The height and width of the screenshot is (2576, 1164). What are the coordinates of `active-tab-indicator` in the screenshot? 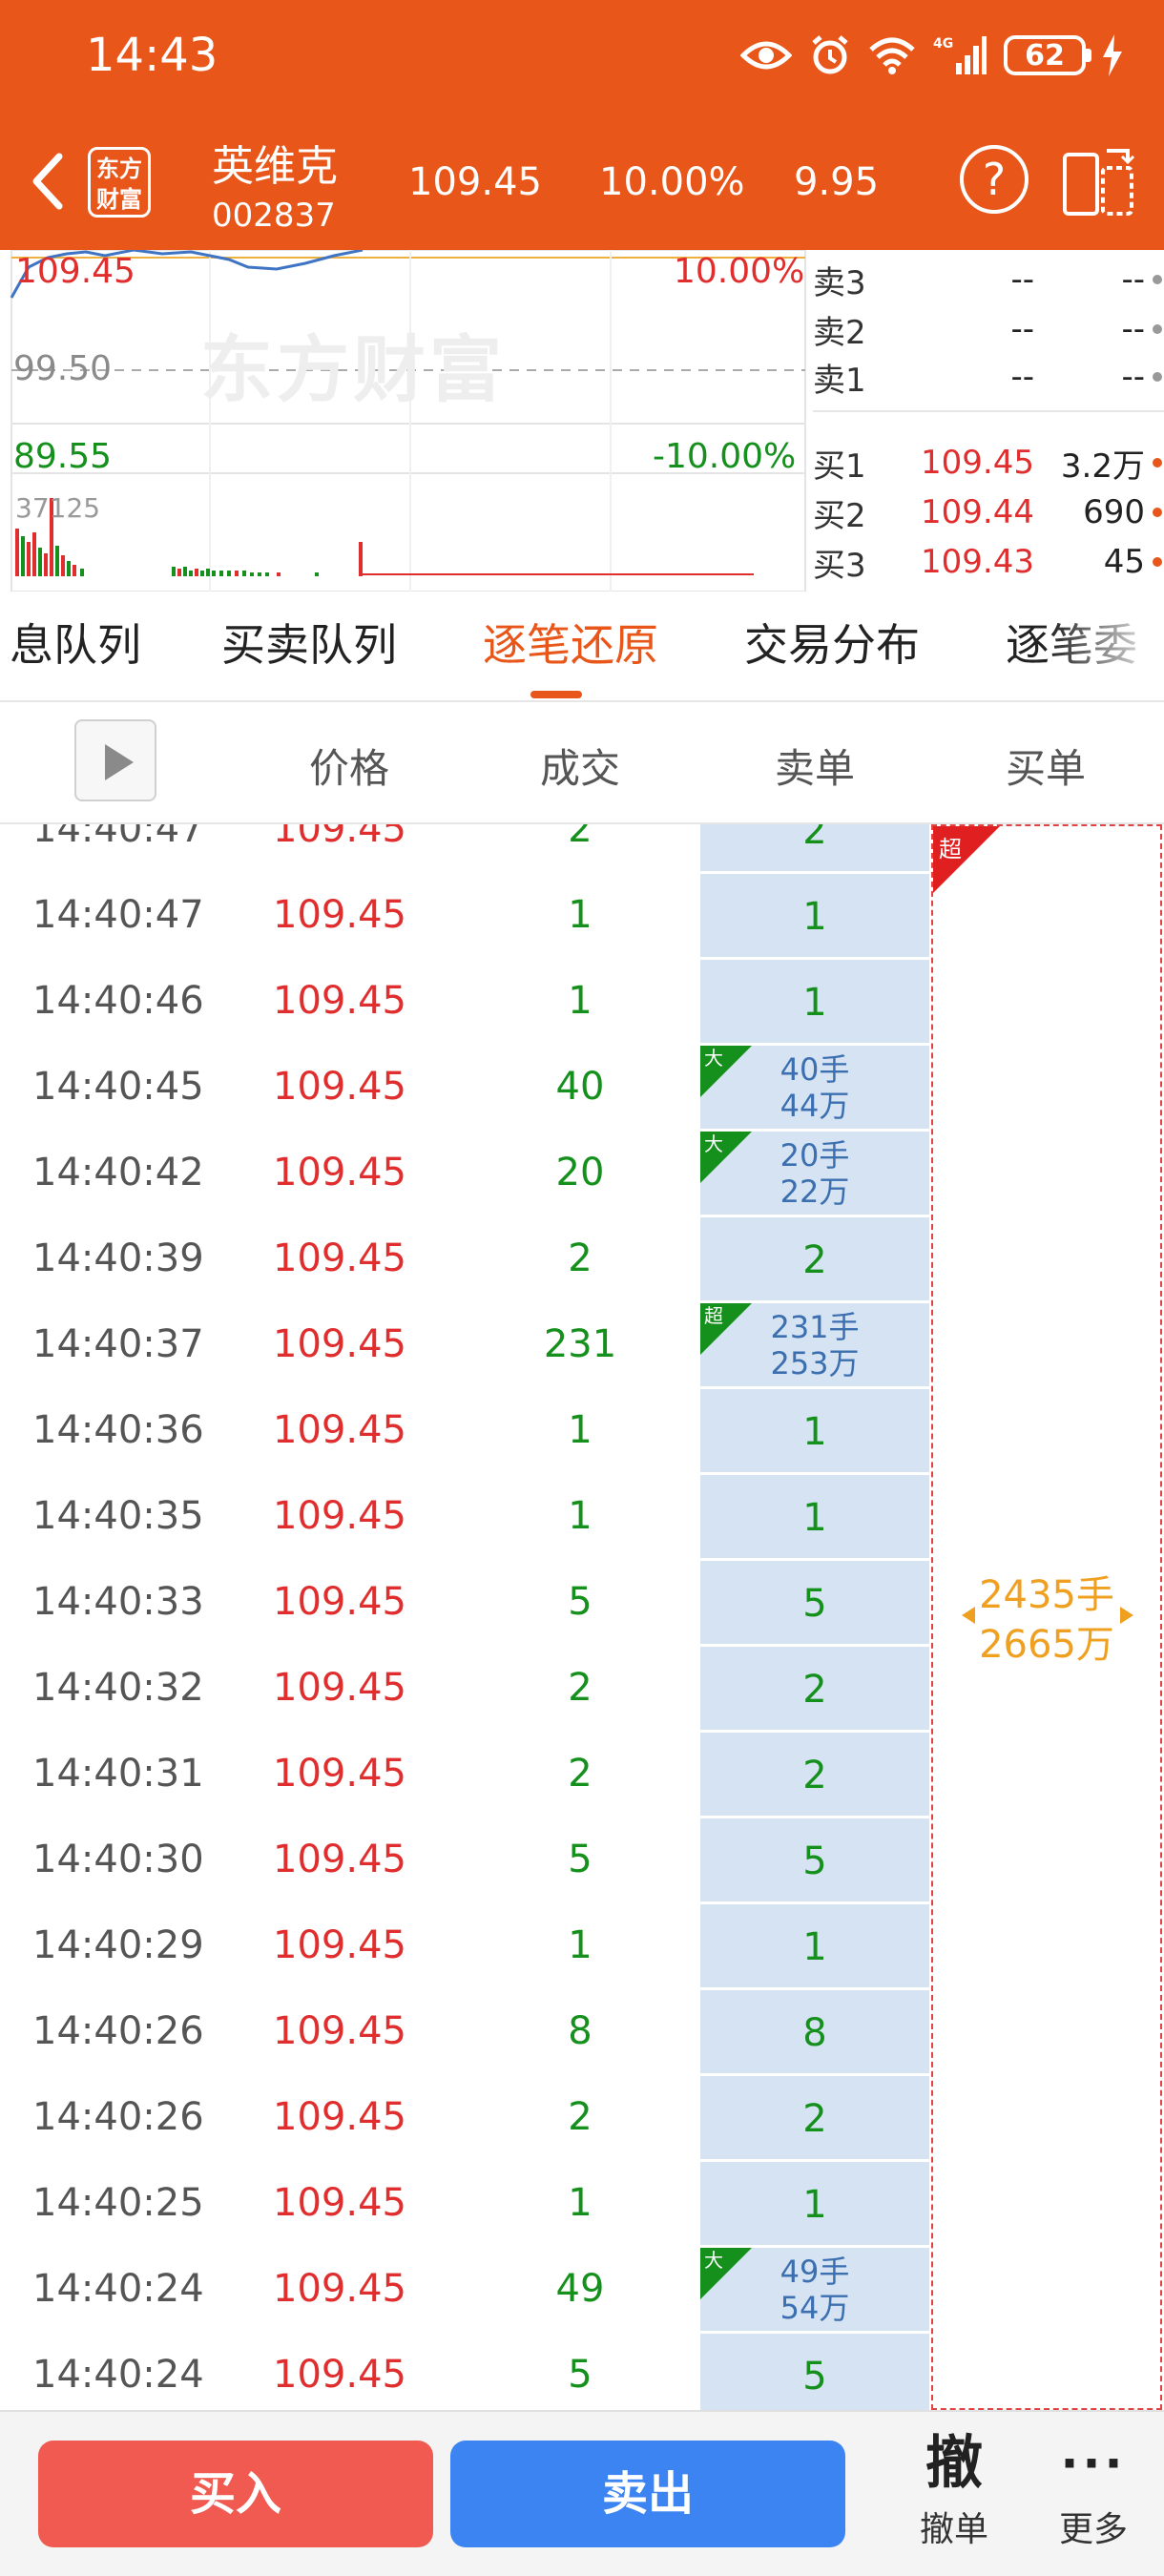 It's located at (556, 694).